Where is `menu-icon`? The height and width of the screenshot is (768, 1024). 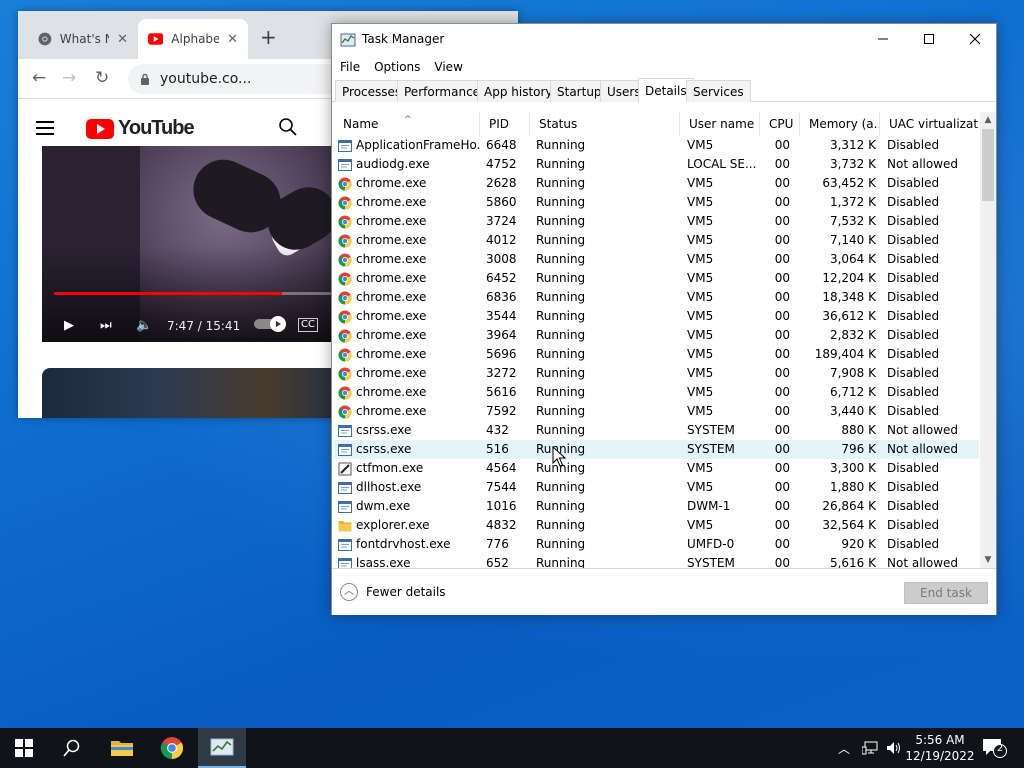
menu-icon is located at coordinates (45, 128).